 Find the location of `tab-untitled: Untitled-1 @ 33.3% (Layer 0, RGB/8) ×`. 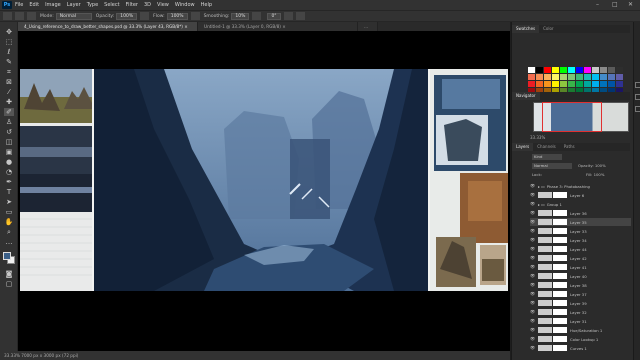

tab-untitled: Untitled-1 @ 33.3% (Layer 0, RGB/8) × is located at coordinates (278, 26).